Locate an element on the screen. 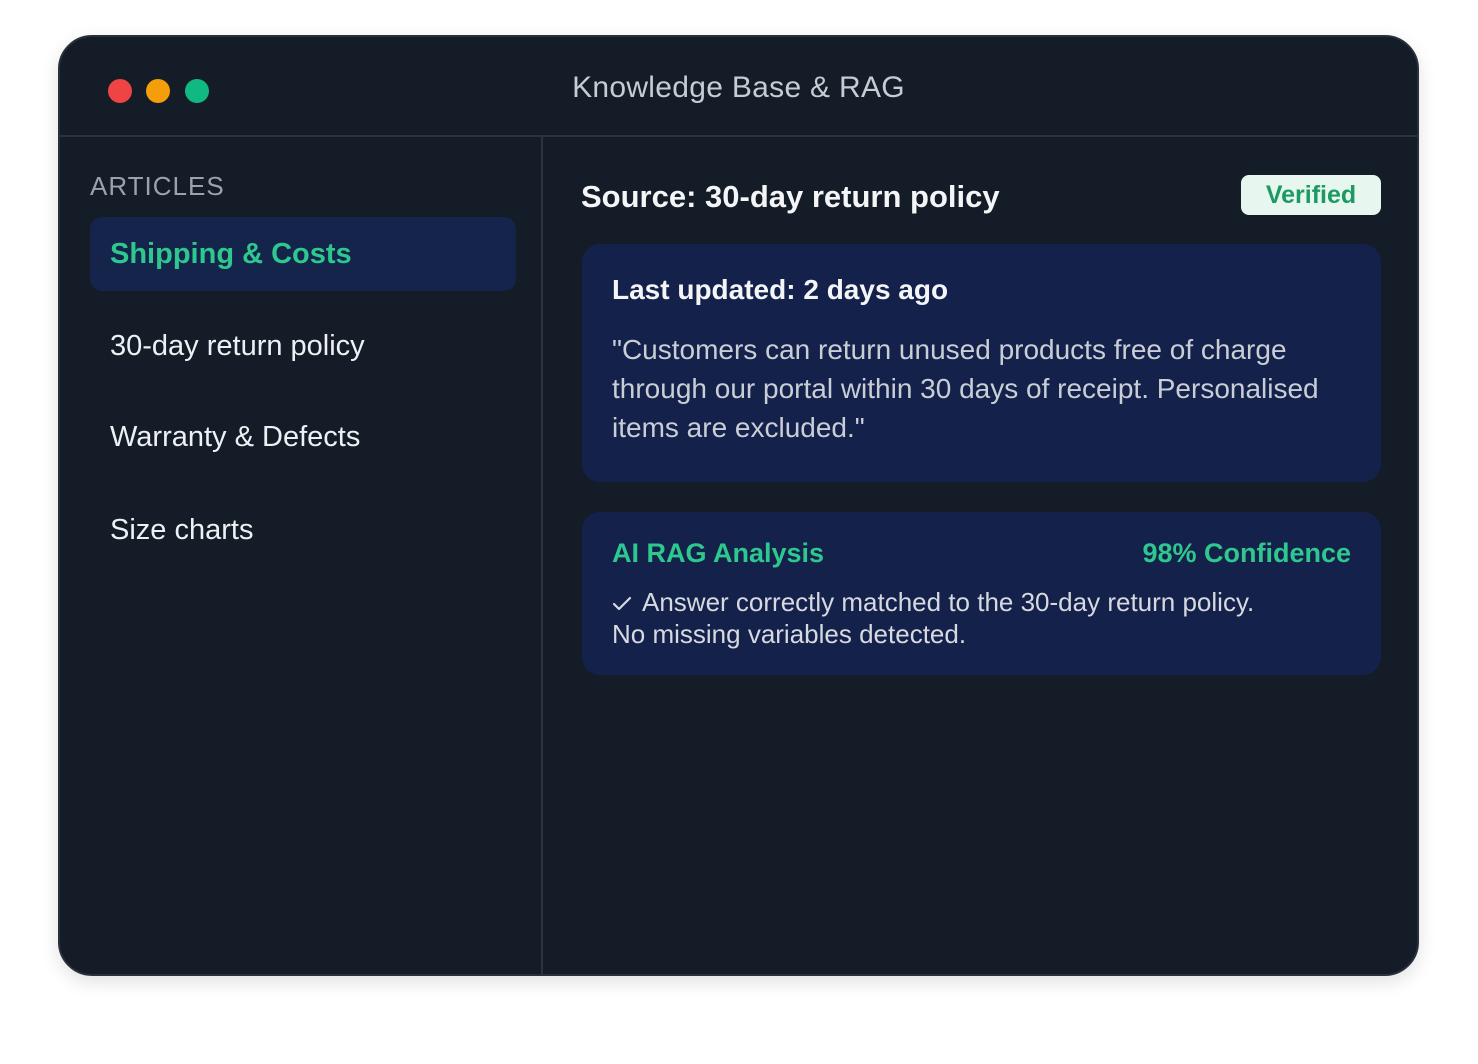 Image resolution: width=1478 pixels, height=1064 pixels. source-title: Source: 30-day return policy is located at coordinates (790, 196).